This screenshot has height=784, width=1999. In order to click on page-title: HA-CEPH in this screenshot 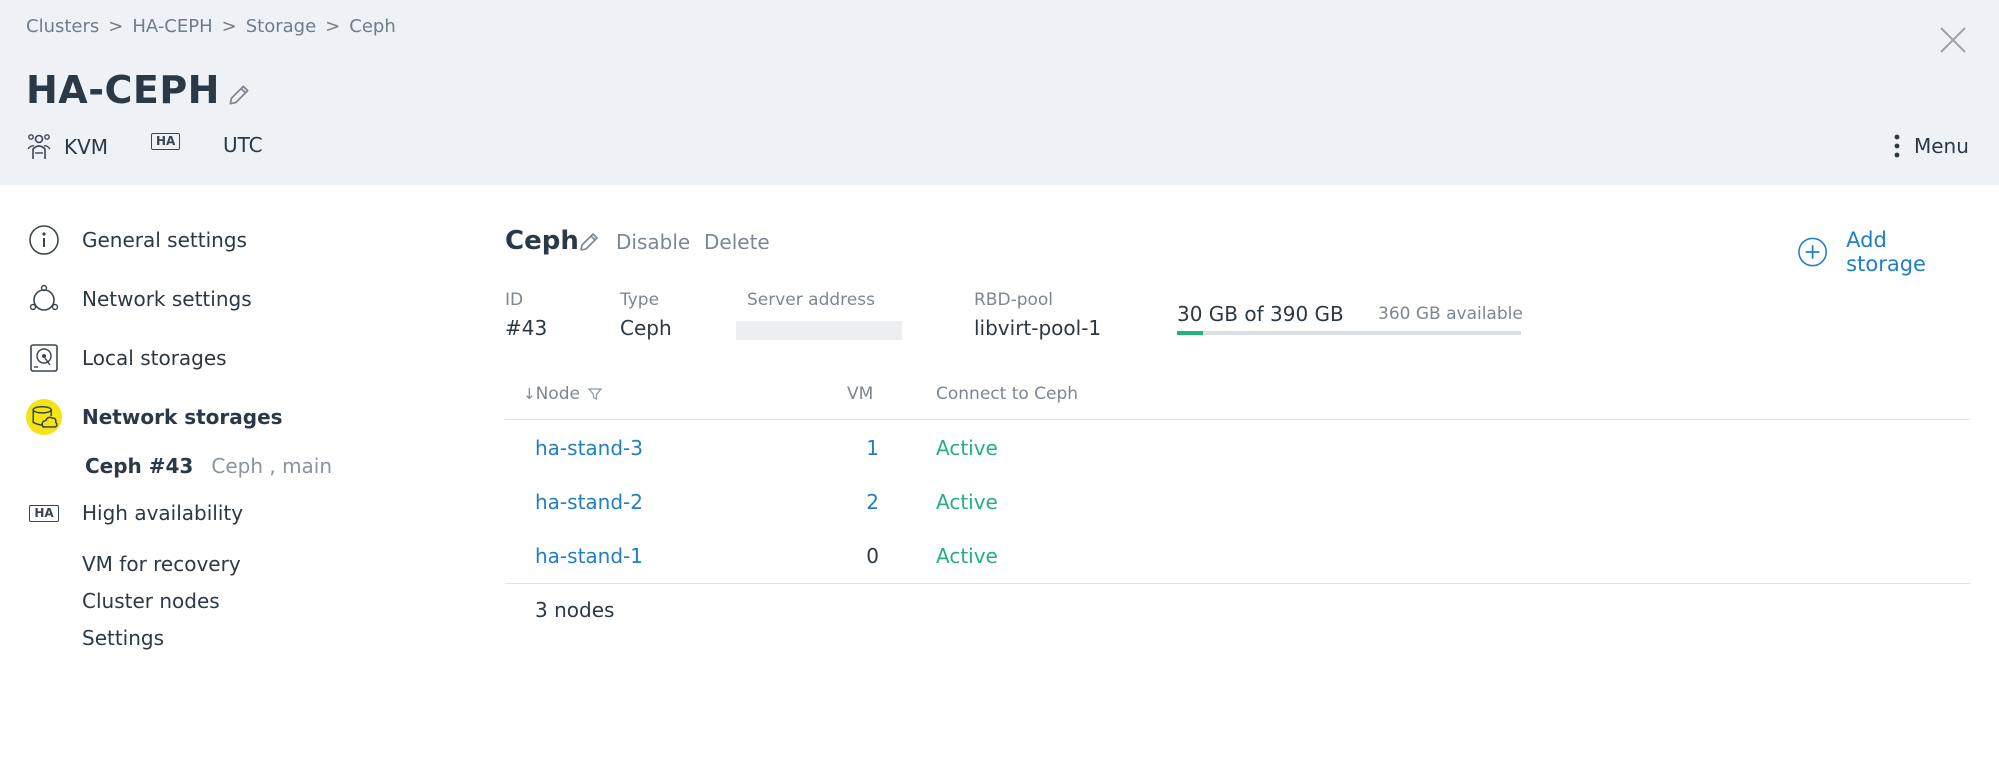, I will do `click(123, 90)`.